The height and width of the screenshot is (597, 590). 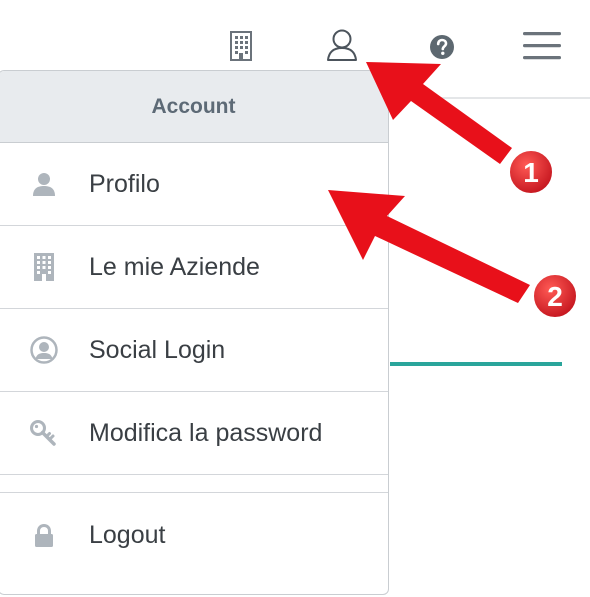 What do you see at coordinates (442, 47) in the screenshot?
I see `help-icon` at bounding box center [442, 47].